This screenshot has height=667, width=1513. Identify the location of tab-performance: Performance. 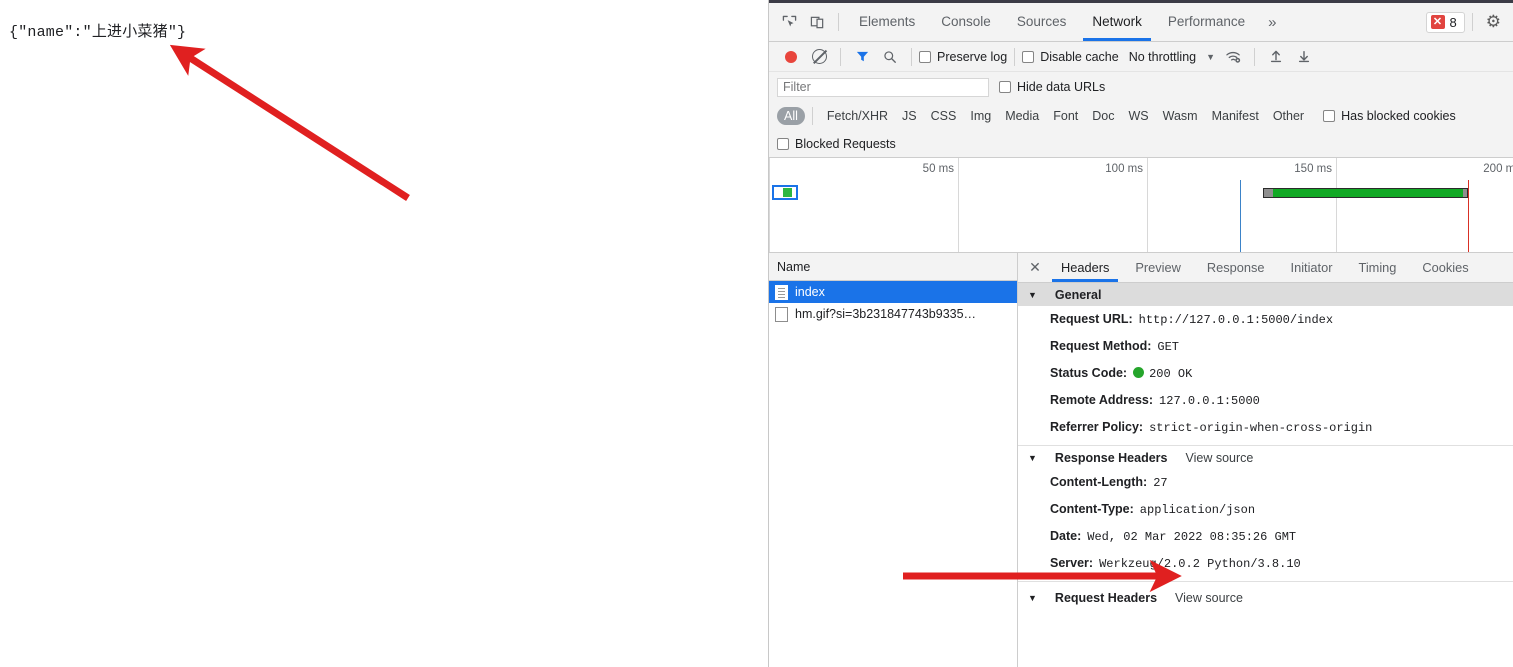
(1206, 22).